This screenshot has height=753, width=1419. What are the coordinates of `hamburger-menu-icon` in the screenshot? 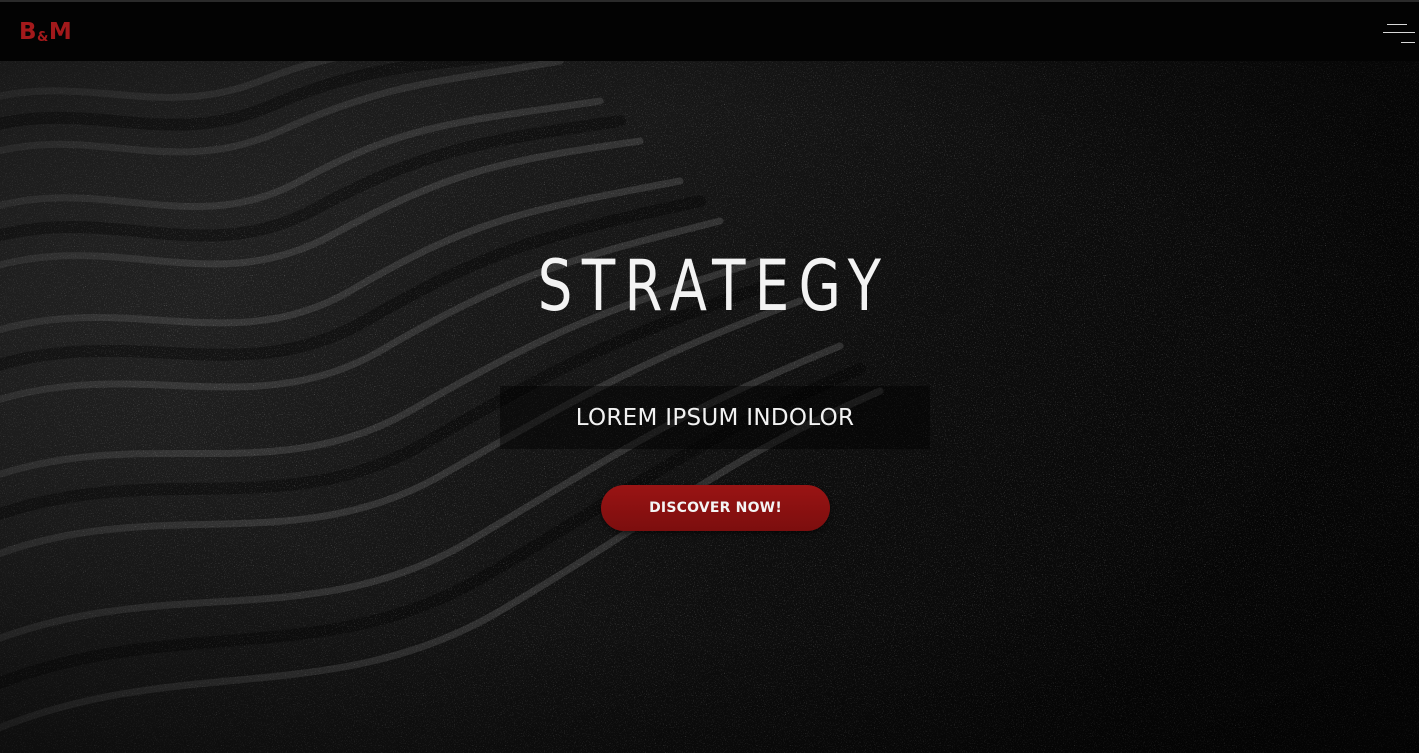 It's located at (1399, 35).